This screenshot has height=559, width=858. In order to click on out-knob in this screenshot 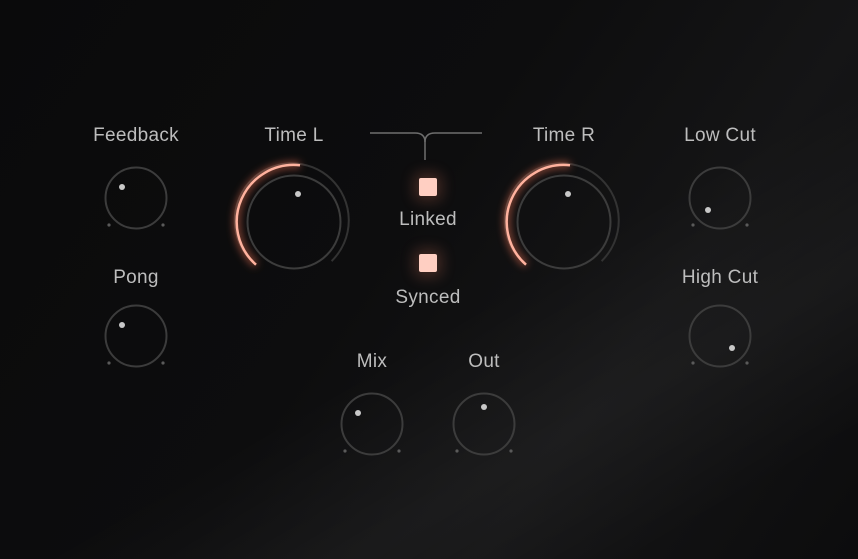, I will do `click(484, 425)`.